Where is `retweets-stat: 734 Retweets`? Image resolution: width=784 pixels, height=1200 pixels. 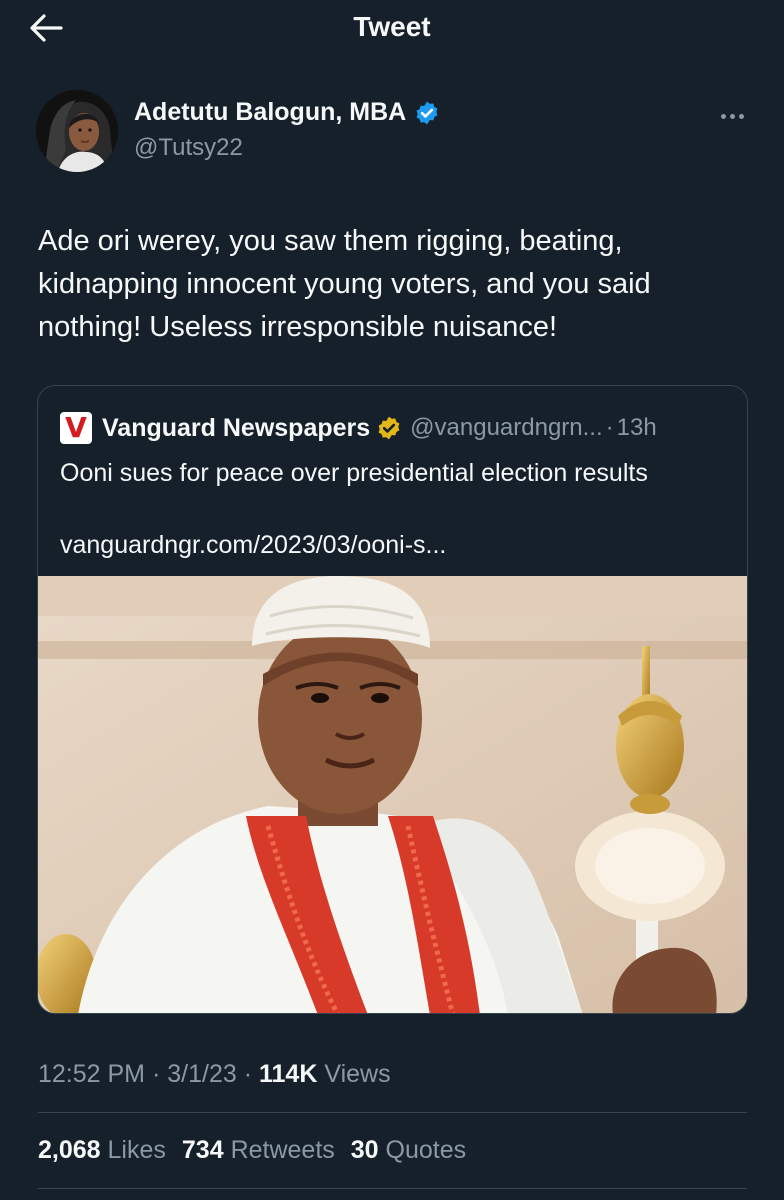 retweets-stat: 734 Retweets is located at coordinates (258, 1150).